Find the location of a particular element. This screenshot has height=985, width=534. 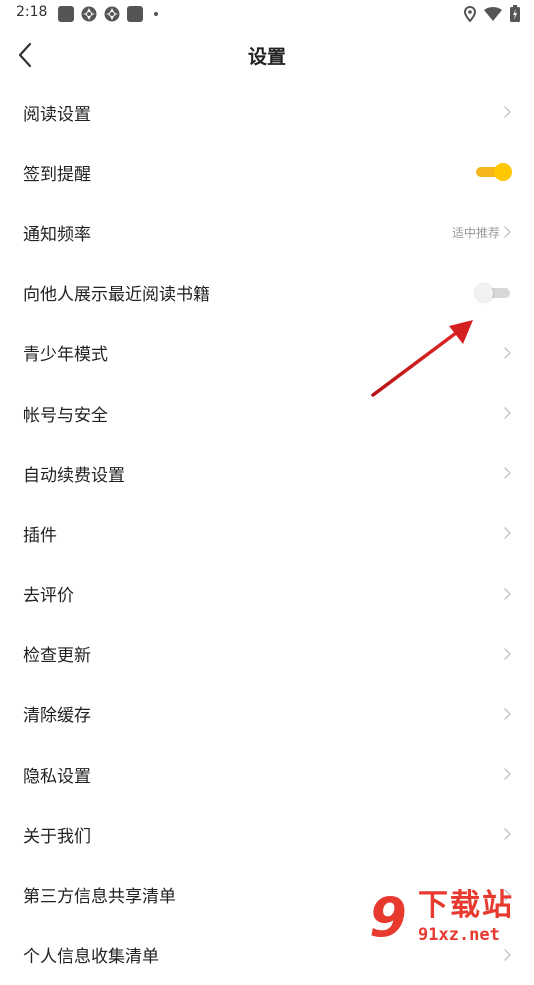

page-title: 设置 is located at coordinates (266, 57).